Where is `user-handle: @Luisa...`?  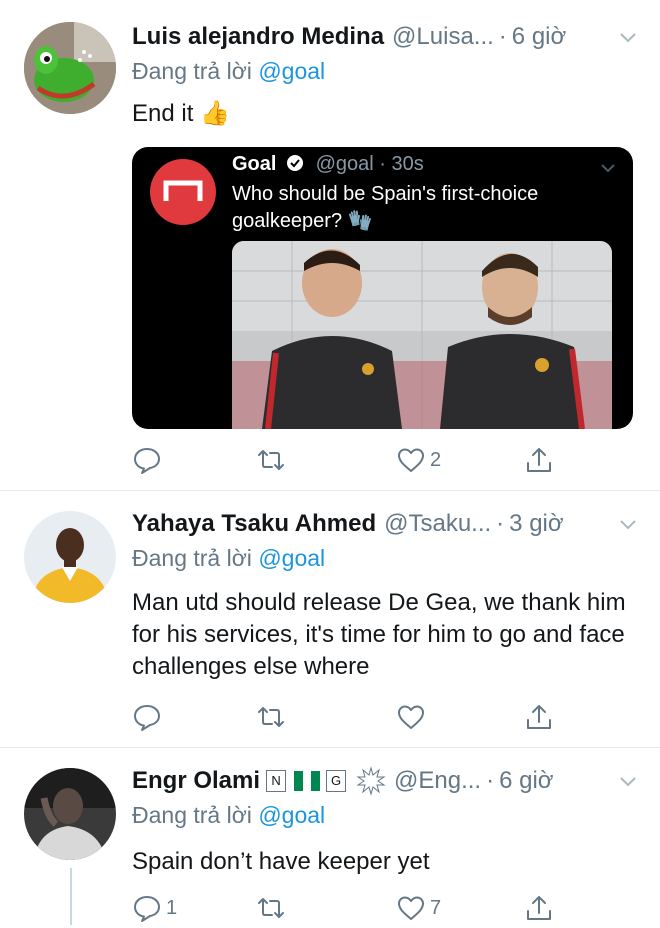
user-handle: @Luisa... is located at coordinates (443, 37).